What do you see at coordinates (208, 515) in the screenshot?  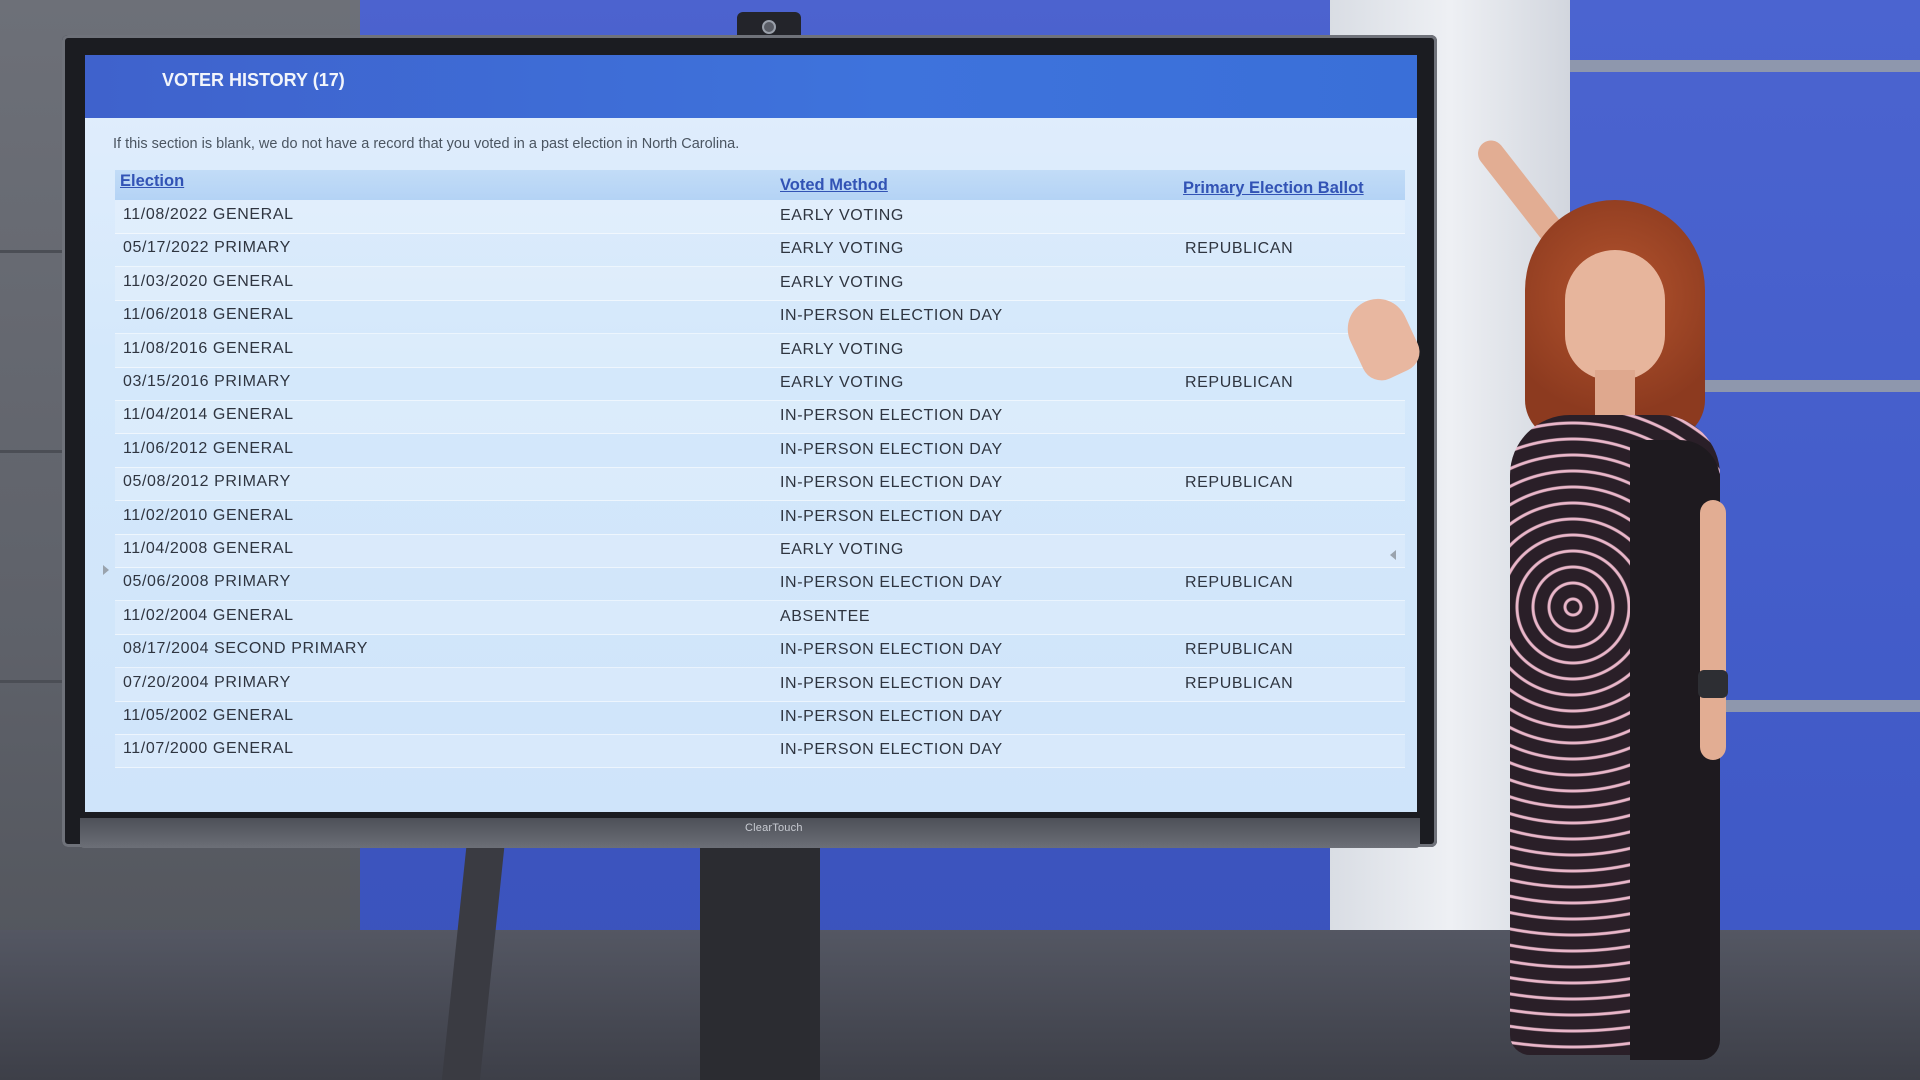 I see `cell-election: 11/02/2010 GENERAL` at bounding box center [208, 515].